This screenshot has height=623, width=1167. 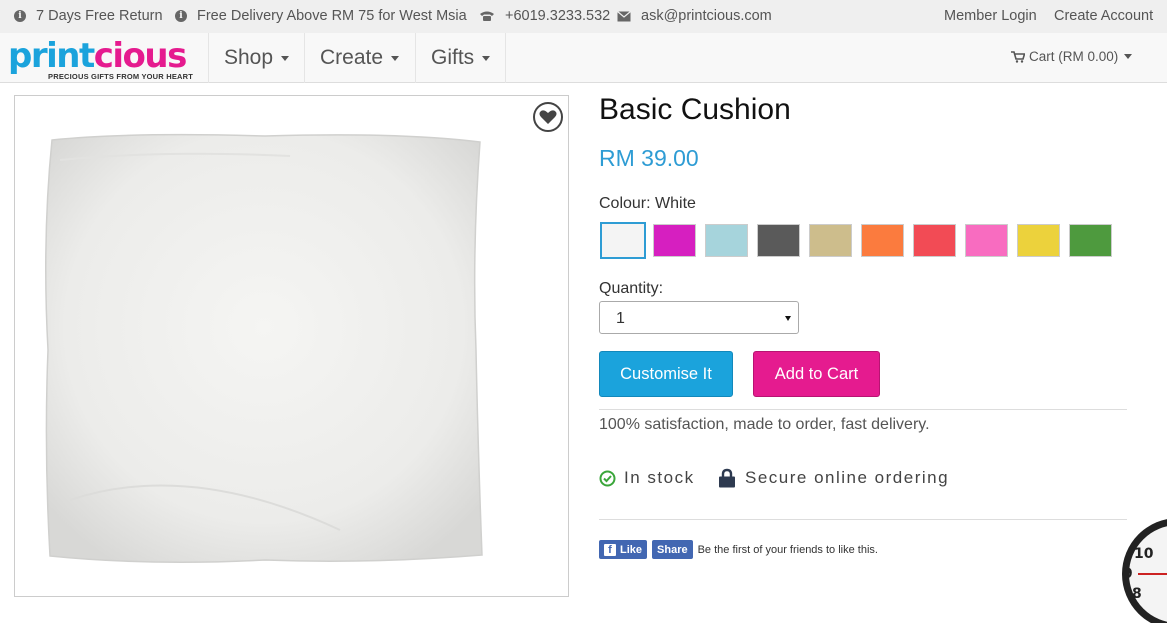 What do you see at coordinates (121, 76) in the screenshot?
I see `logo-tagline: PRECIOUS GIFTS FROM YOUR HEART` at bounding box center [121, 76].